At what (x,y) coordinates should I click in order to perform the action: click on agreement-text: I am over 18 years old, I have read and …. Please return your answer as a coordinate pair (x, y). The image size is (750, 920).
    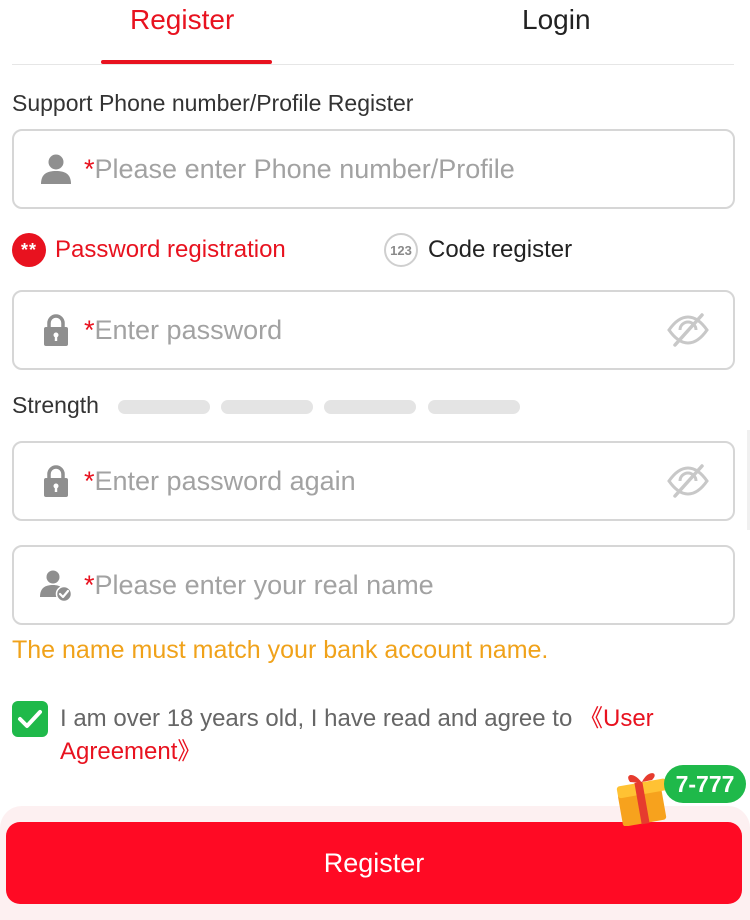
    Looking at the image, I should click on (357, 735).